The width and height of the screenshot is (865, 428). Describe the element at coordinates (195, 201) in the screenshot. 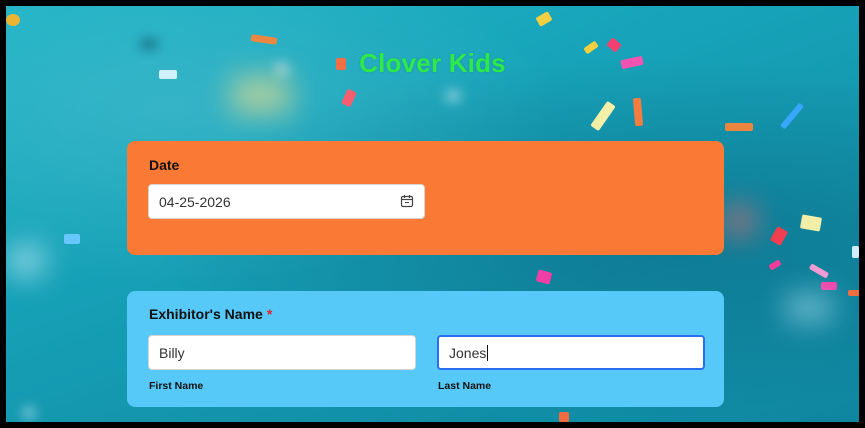

I see `date-value: 04-25-2026` at that location.